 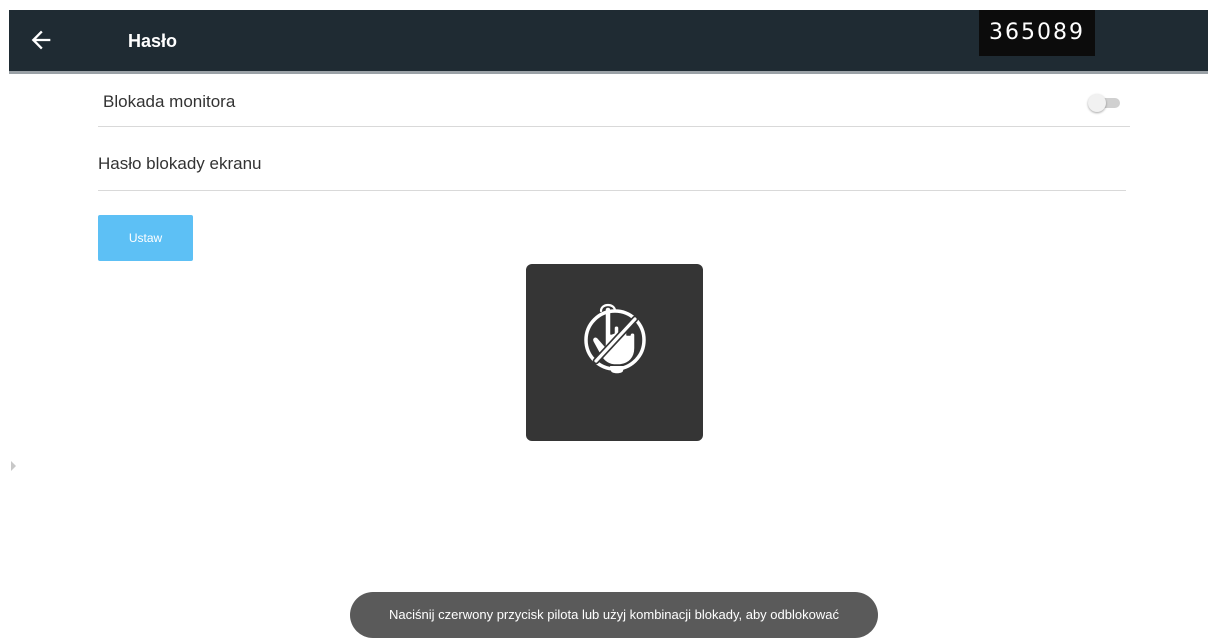 What do you see at coordinates (145, 238) in the screenshot?
I see `set-button: Ustaw` at bounding box center [145, 238].